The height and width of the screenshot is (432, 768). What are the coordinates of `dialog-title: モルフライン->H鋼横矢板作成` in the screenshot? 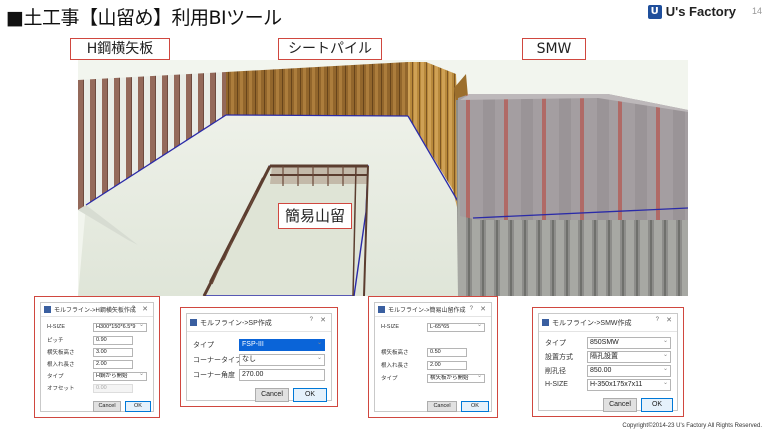 It's located at (95, 311).